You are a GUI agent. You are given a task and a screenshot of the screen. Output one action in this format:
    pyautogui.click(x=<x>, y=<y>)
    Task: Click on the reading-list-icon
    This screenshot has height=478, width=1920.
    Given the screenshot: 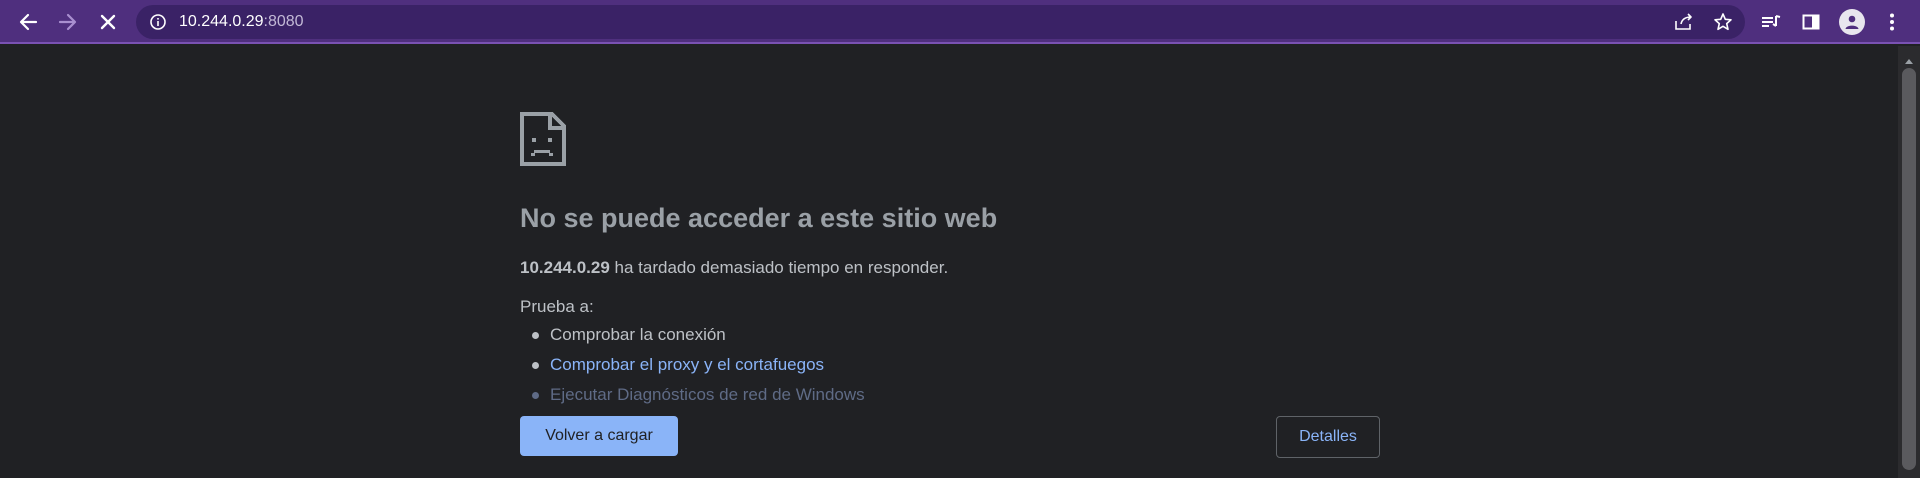 What is the action you would take?
    pyautogui.click(x=1771, y=22)
    